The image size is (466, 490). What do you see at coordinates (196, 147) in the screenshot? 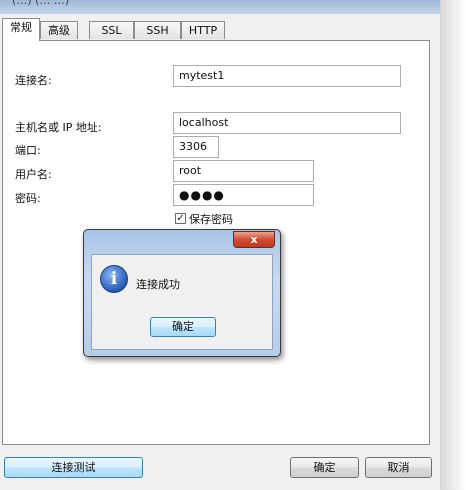
I see `port-input: 3306` at bounding box center [196, 147].